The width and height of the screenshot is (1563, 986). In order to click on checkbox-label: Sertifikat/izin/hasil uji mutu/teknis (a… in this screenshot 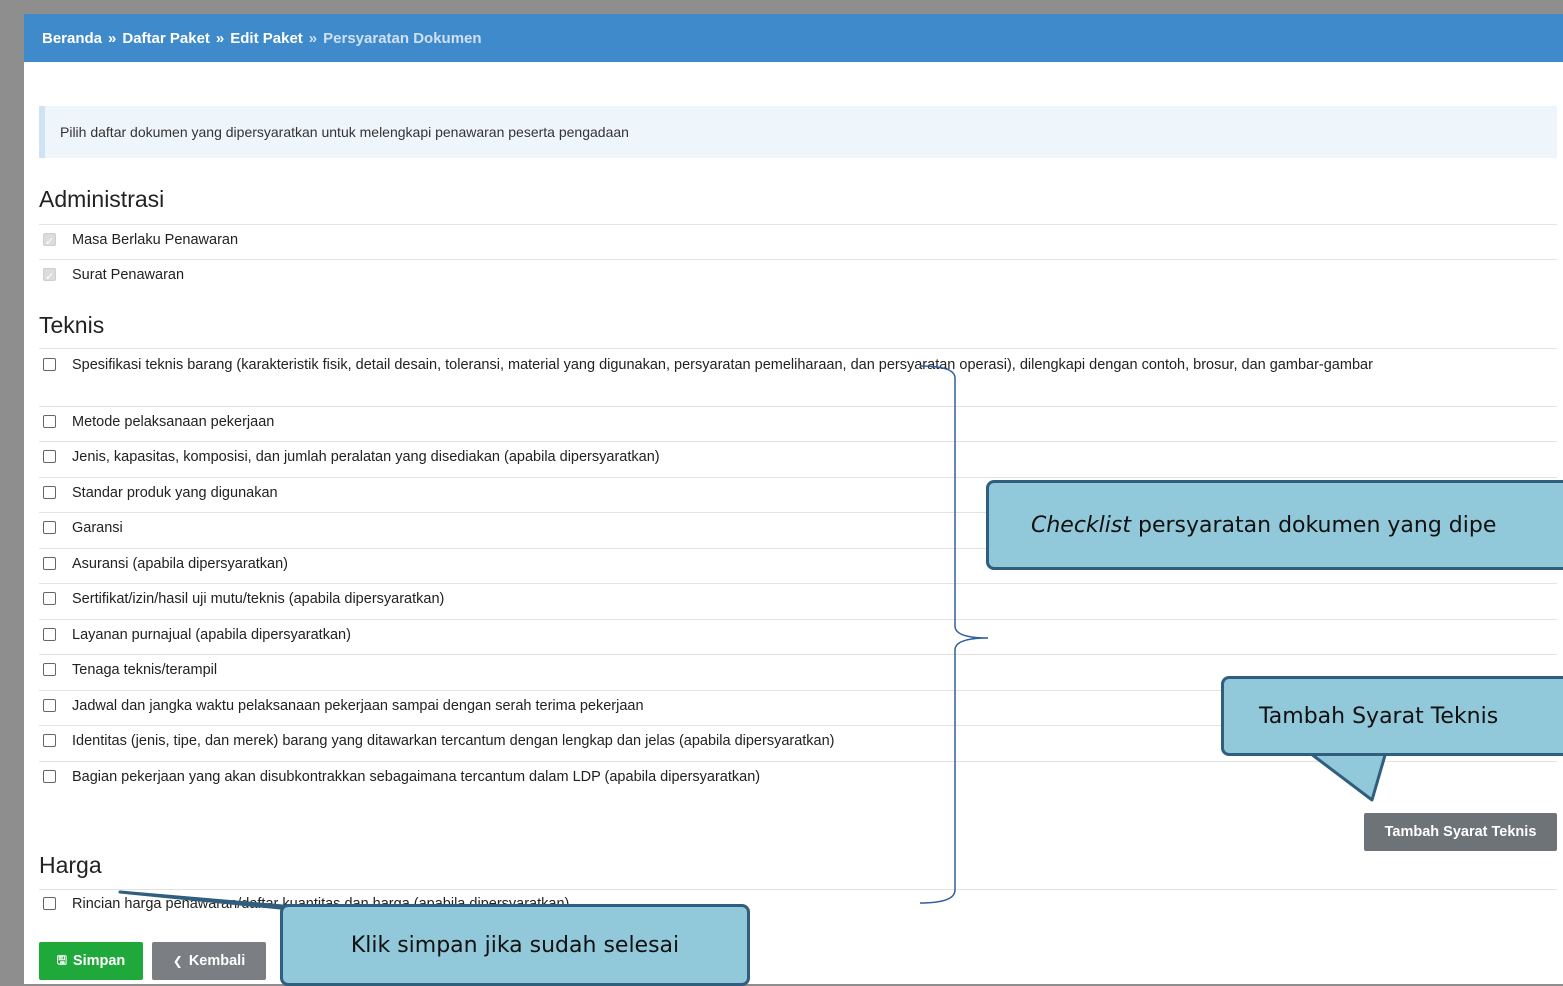, I will do `click(258, 599)`.